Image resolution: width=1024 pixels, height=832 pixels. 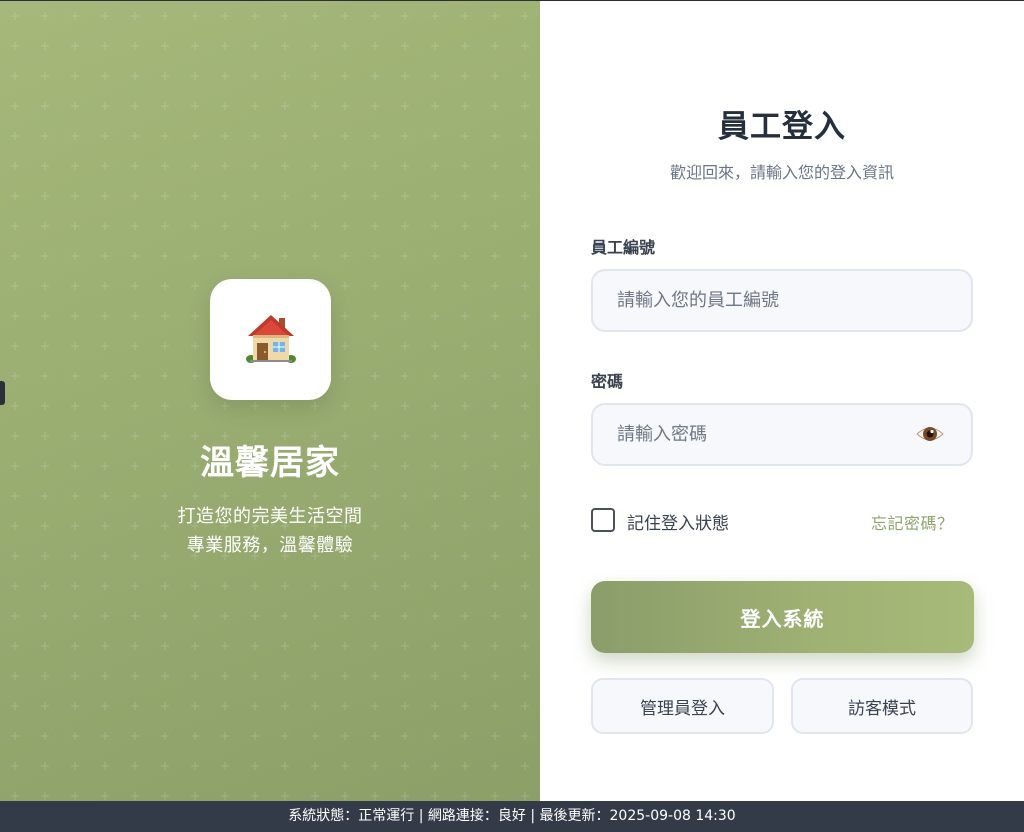 I want to click on brand-name: 溫馨居家, so click(x=270, y=463).